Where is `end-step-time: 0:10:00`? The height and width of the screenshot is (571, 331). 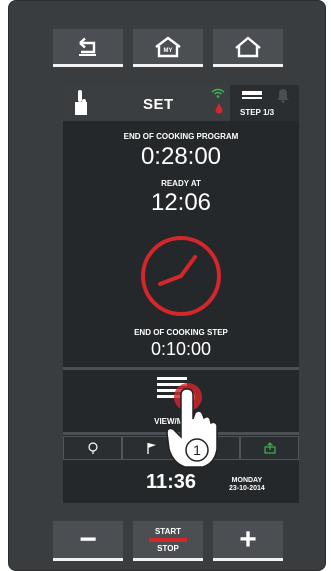 end-step-time: 0:10:00 is located at coordinates (181, 349).